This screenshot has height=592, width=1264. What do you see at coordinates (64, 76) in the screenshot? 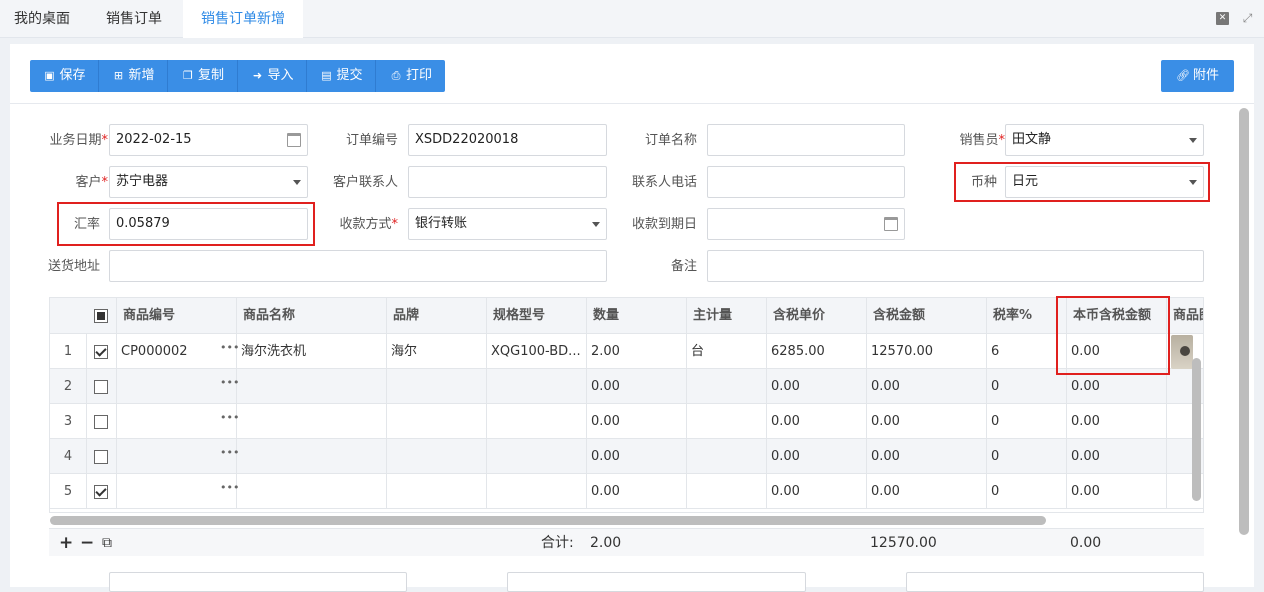
I see `save-button: ▣ 保存` at bounding box center [64, 76].